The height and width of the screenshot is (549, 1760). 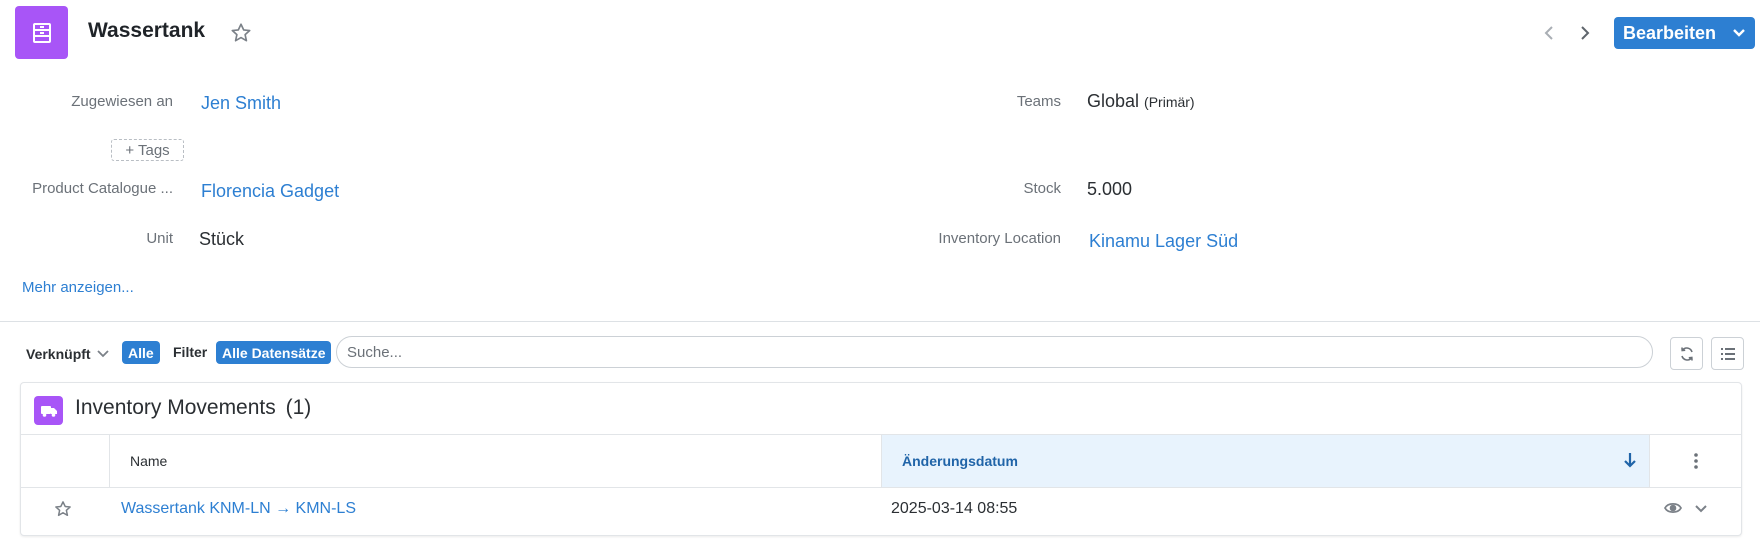 What do you see at coordinates (496, 461) in the screenshot?
I see `name-column-header: Name` at bounding box center [496, 461].